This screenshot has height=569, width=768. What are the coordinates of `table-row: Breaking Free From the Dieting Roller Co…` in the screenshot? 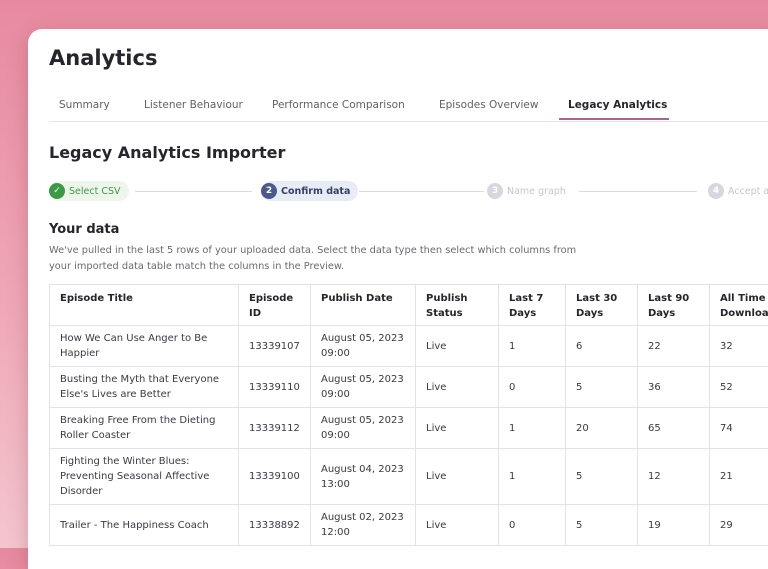 It's located at (409, 428).